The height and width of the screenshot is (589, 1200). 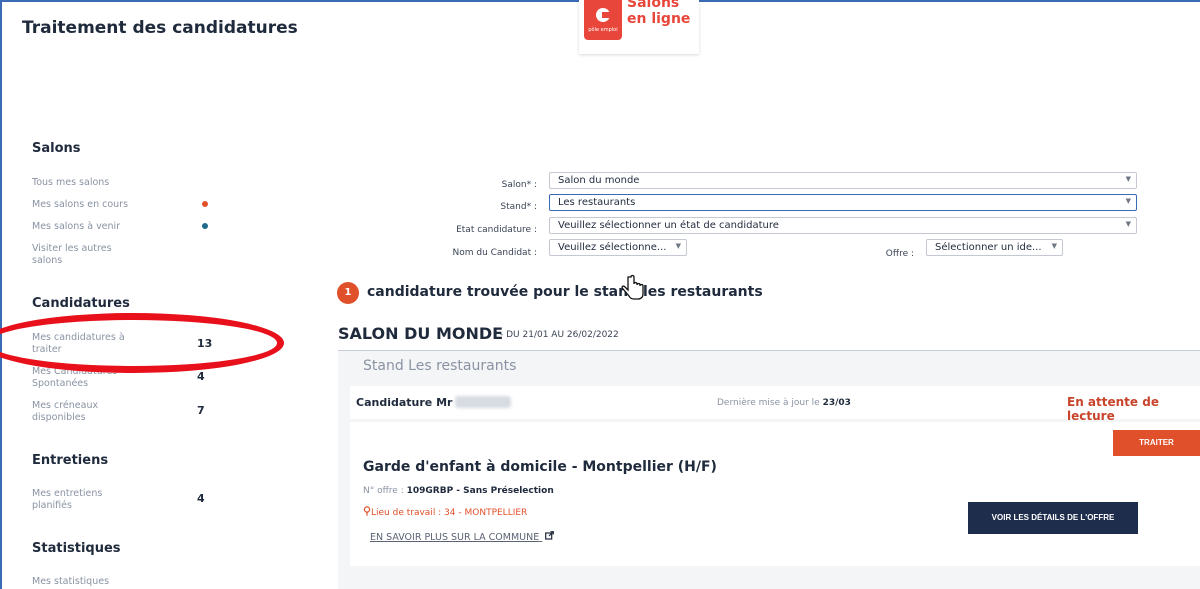 I want to click on offer-location-text: Lieu de travail : 34 - MONTPELLIER, so click(x=449, y=513).